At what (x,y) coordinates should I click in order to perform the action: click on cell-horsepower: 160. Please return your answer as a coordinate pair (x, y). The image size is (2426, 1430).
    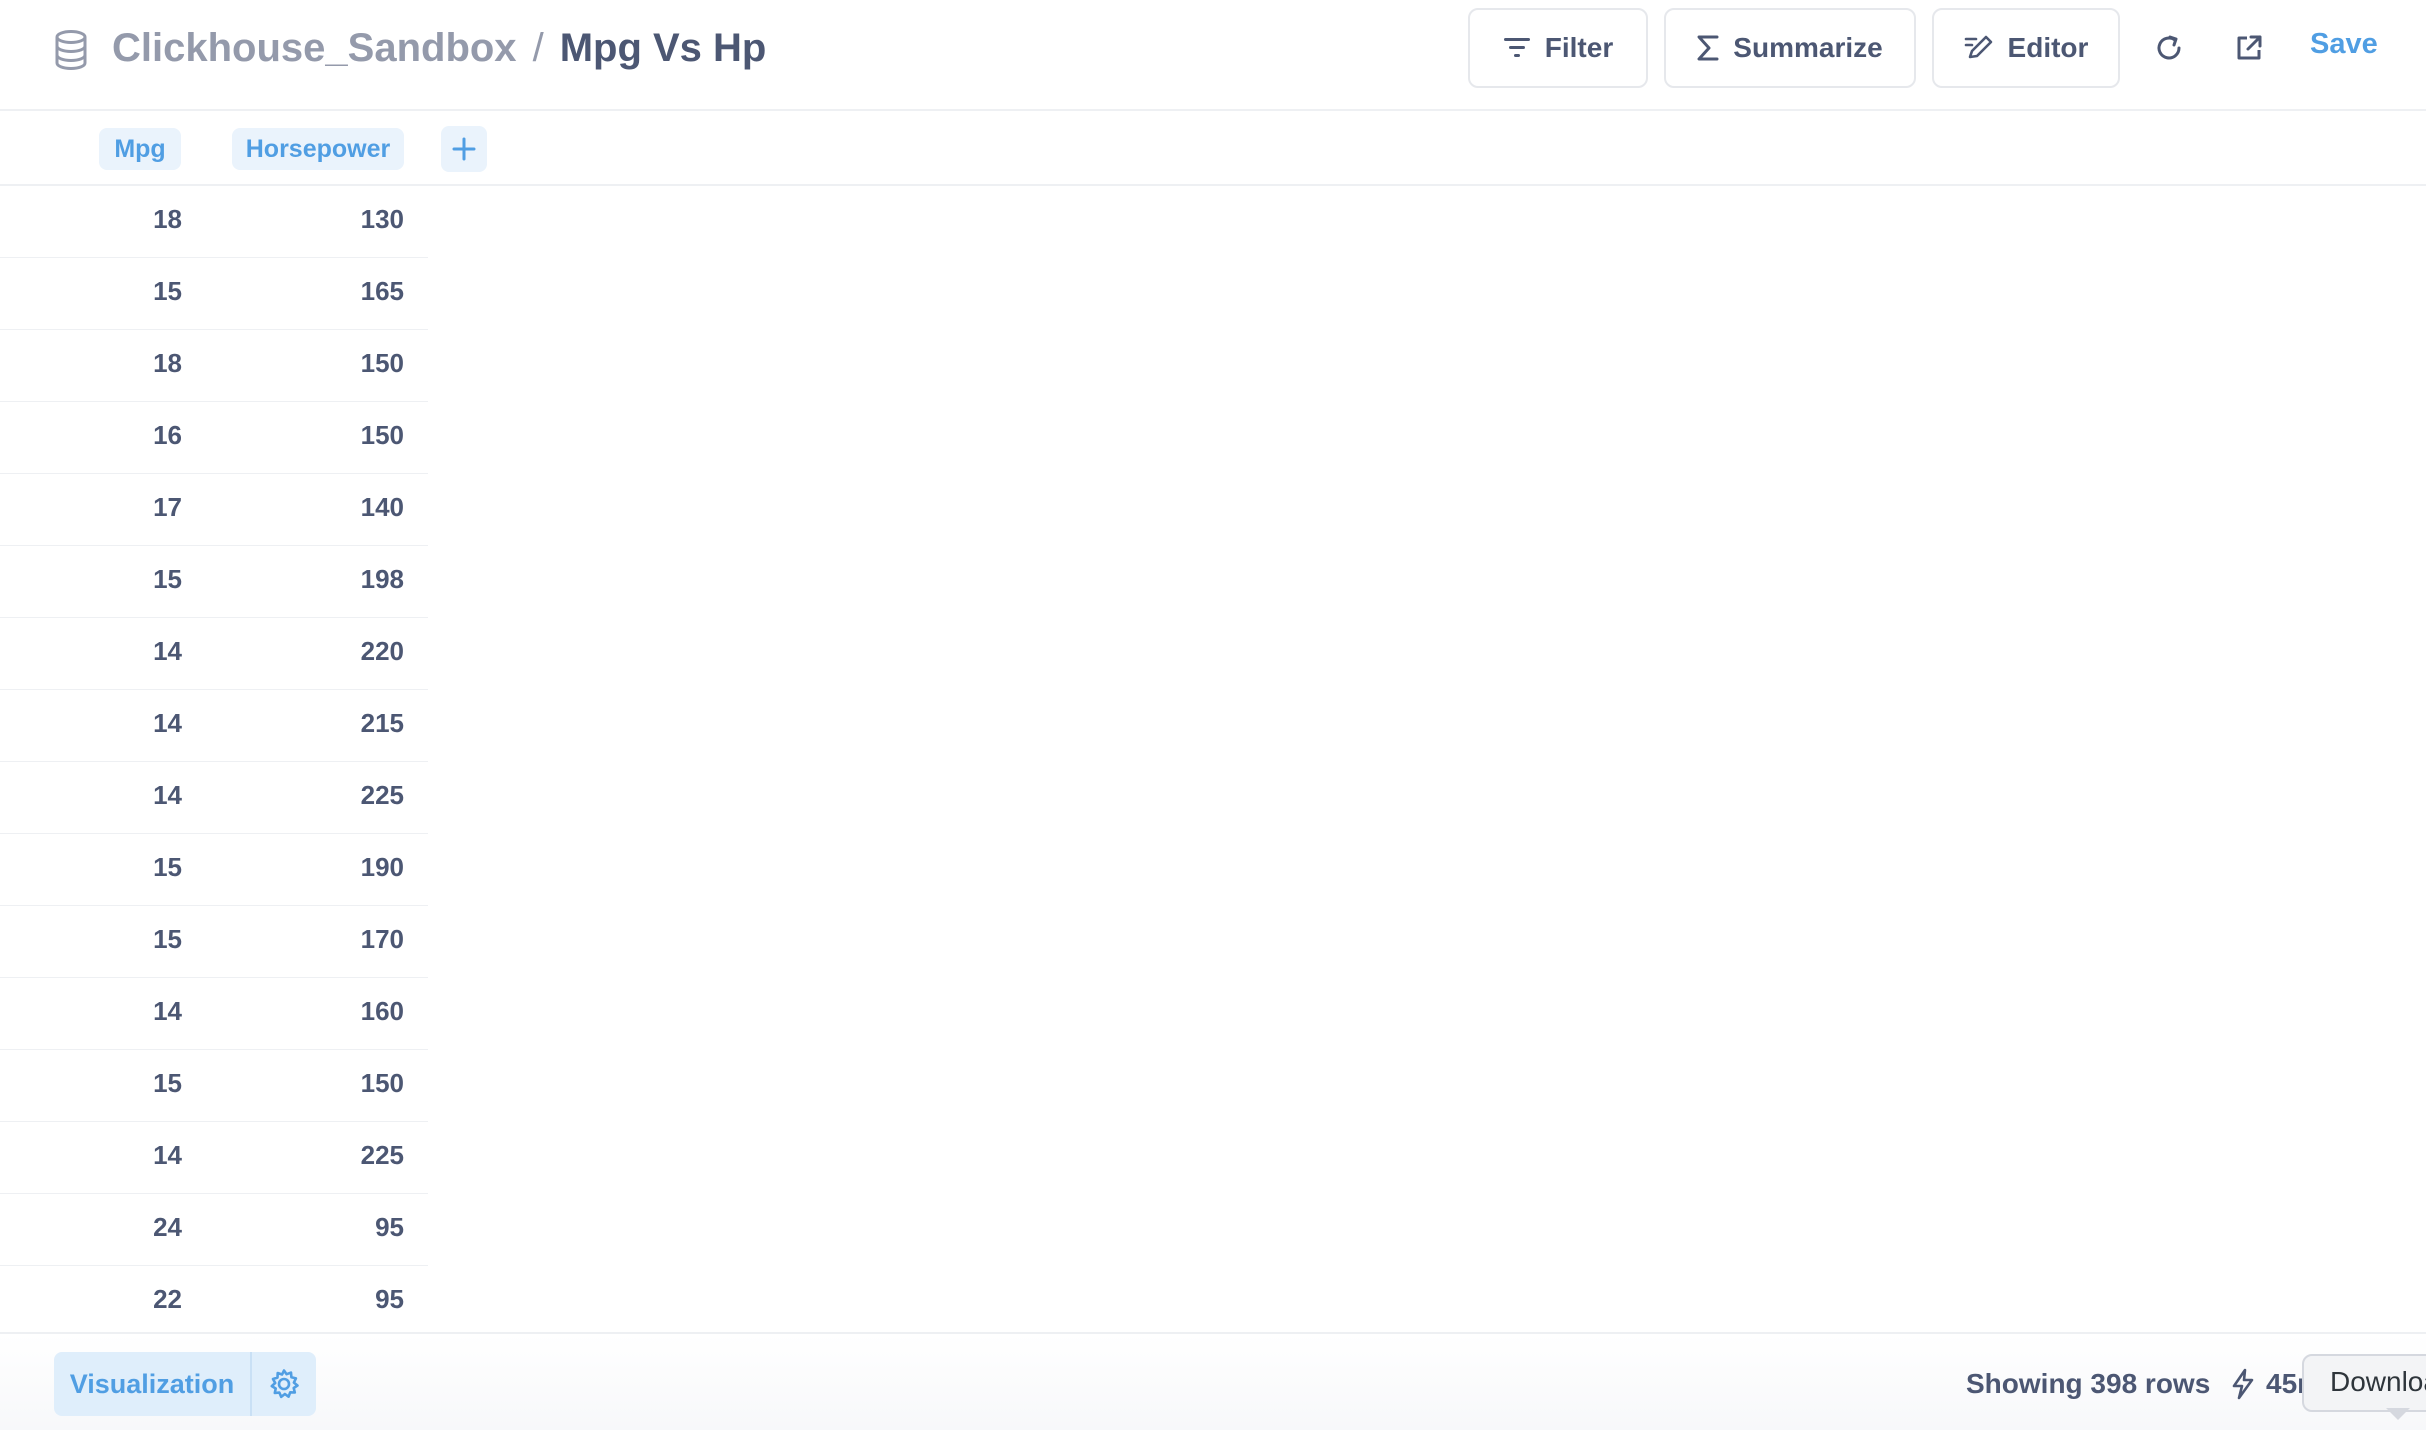
    Looking at the image, I should click on (324, 1014).